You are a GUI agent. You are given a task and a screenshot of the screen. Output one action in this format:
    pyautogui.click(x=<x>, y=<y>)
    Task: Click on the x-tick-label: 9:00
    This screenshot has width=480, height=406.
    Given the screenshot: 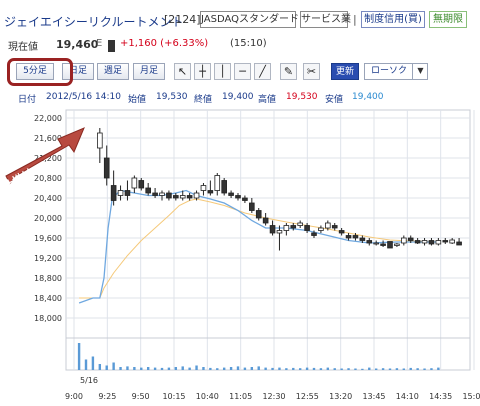 What is the action you would take?
    pyautogui.click(x=74, y=396)
    